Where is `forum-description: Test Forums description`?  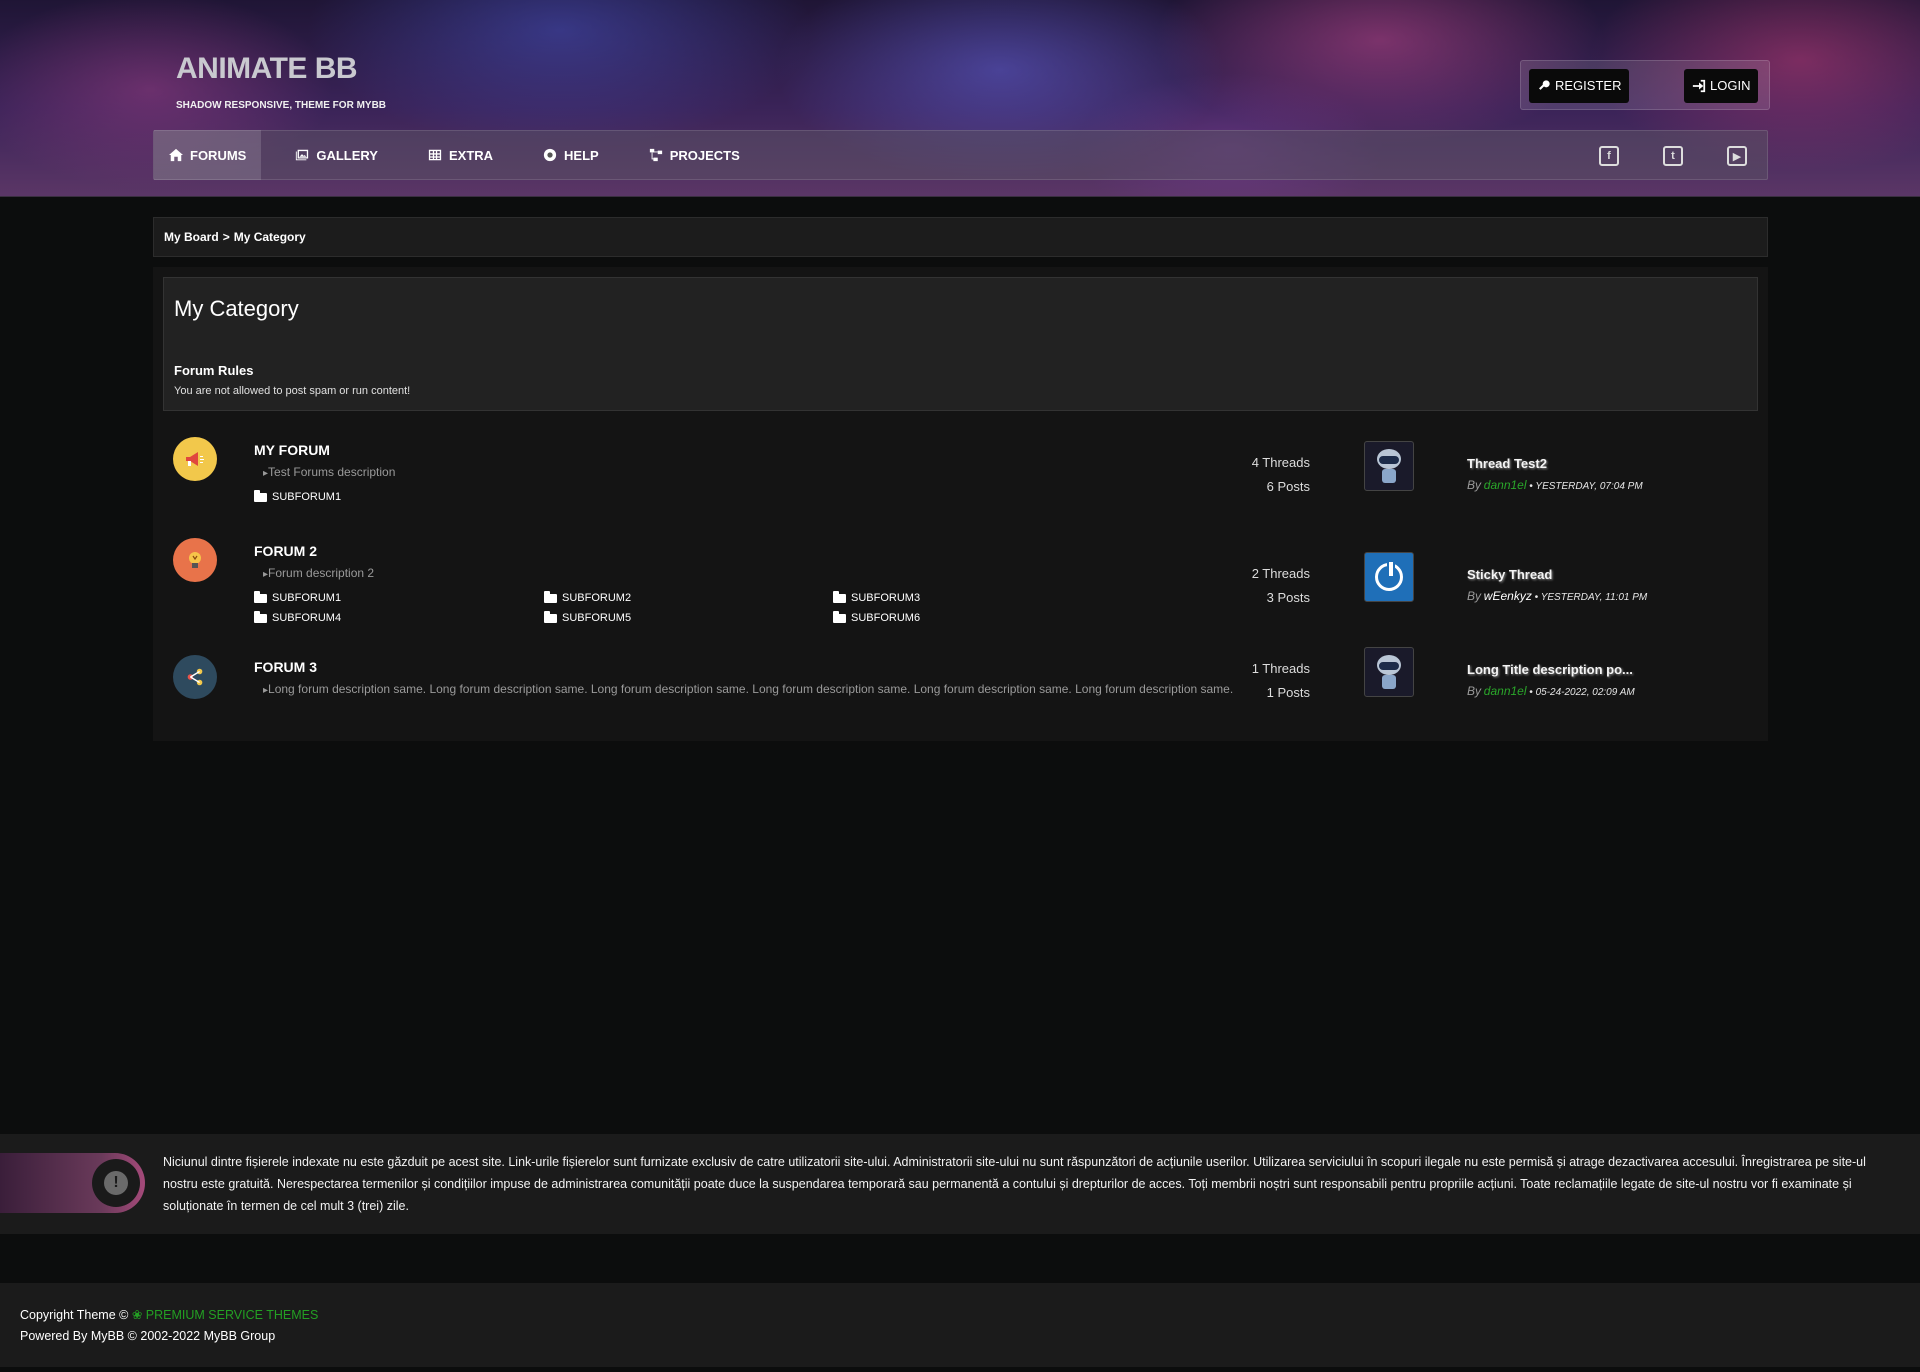 forum-description: Test Forums description is located at coordinates (329, 472).